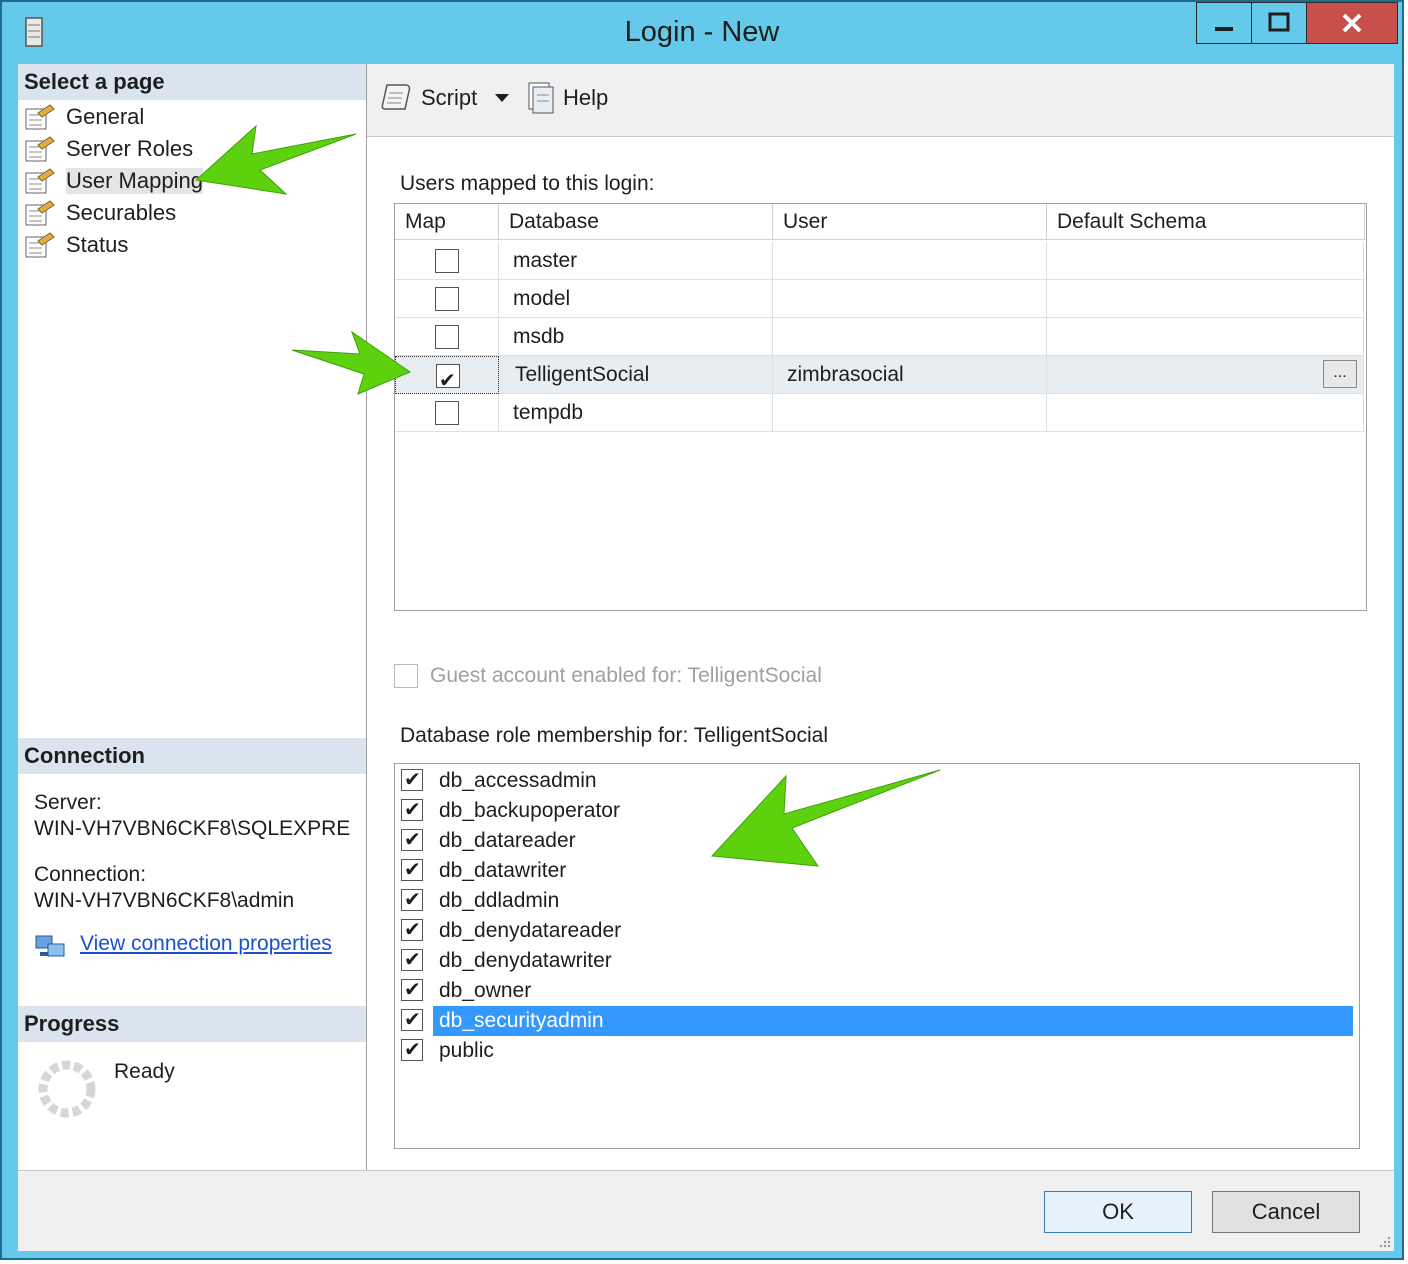  I want to click on role-label: db_datareader, so click(507, 840).